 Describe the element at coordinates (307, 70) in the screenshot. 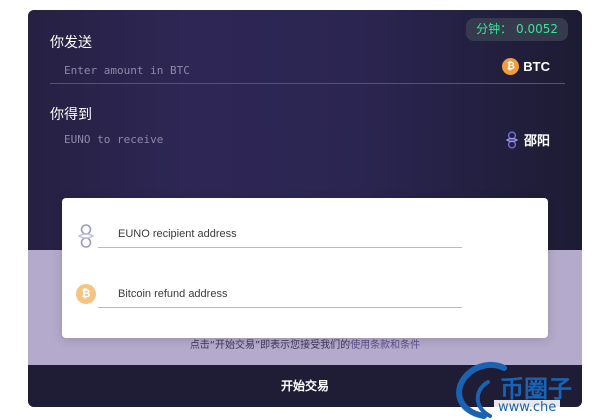

I see `send-amount-input` at that location.